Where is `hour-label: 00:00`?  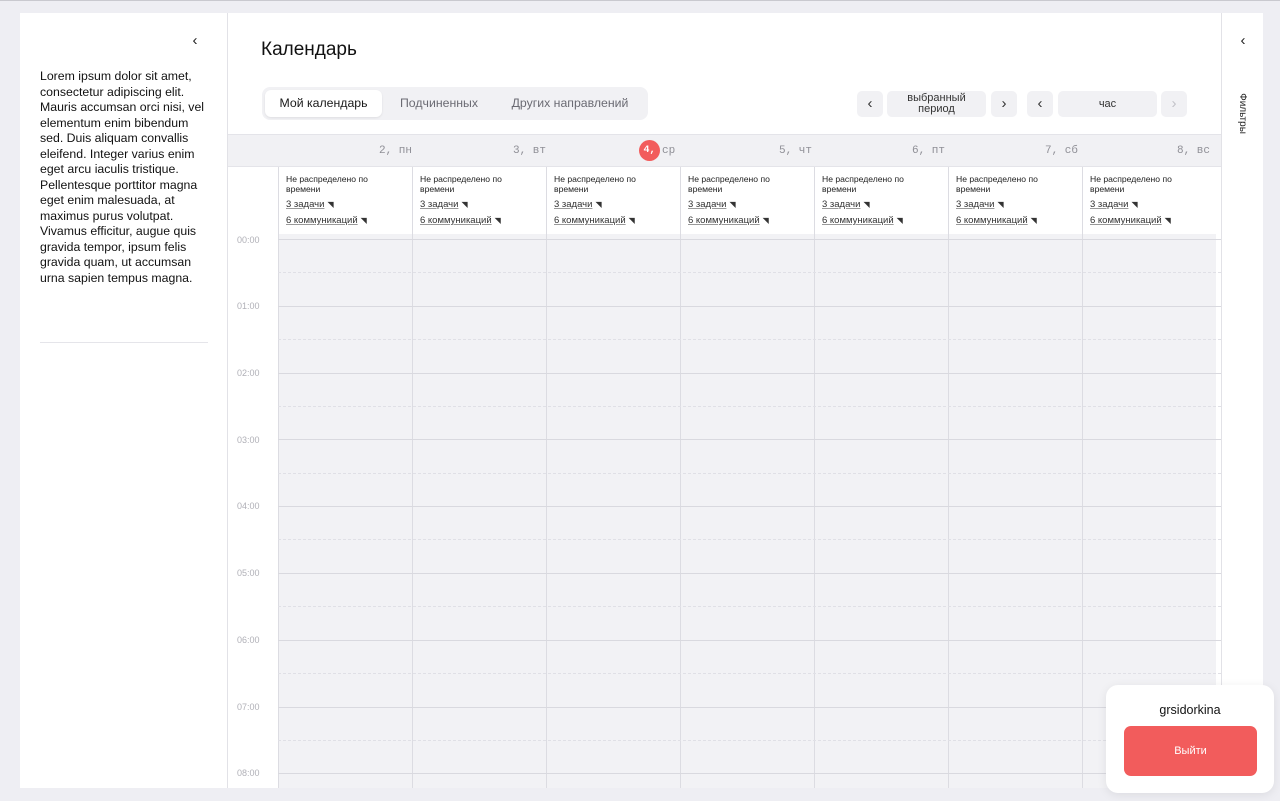 hour-label: 00:00 is located at coordinates (248, 240).